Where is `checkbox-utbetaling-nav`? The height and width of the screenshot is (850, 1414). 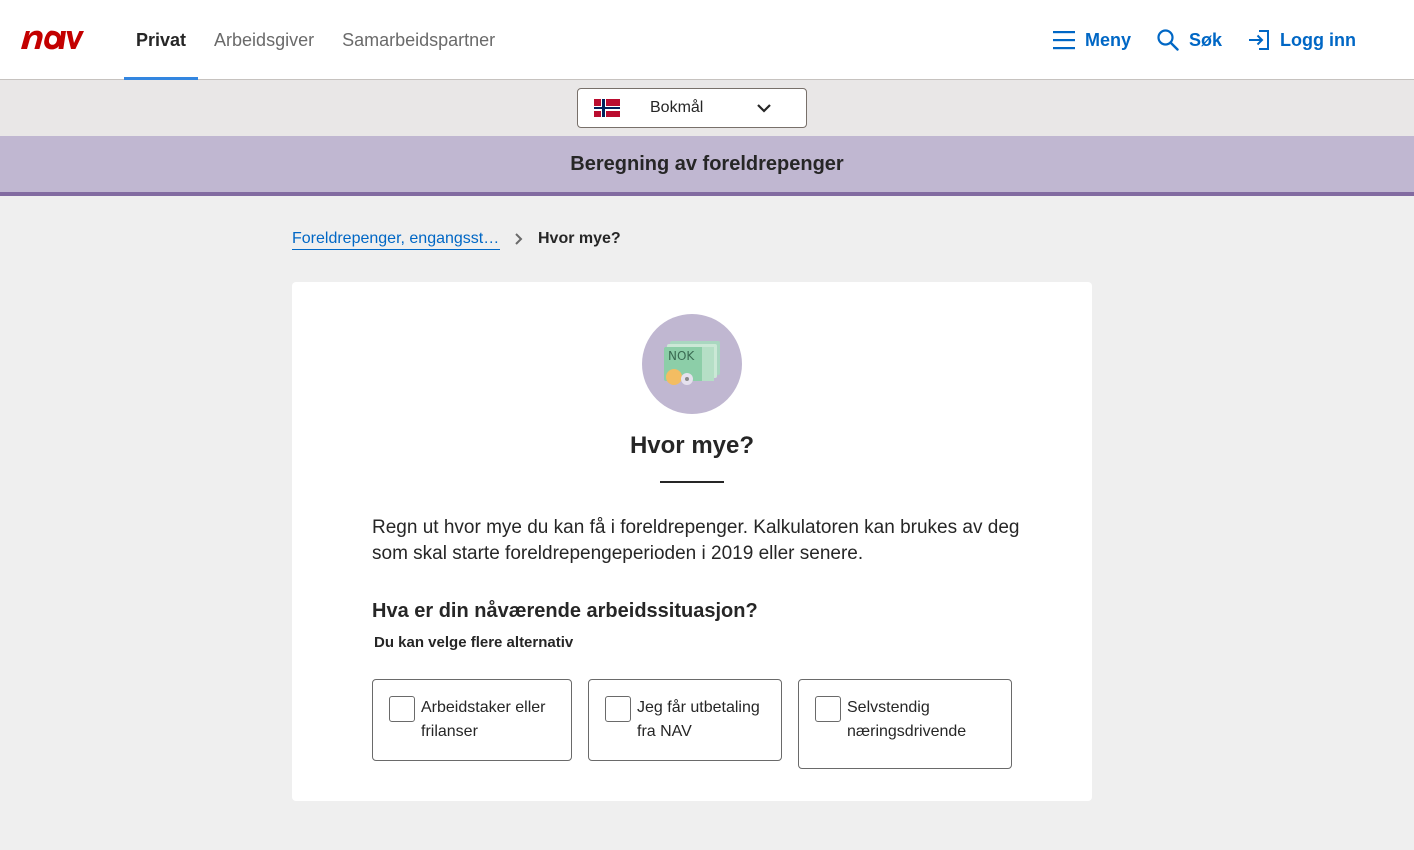
checkbox-utbetaling-nav is located at coordinates (618, 709).